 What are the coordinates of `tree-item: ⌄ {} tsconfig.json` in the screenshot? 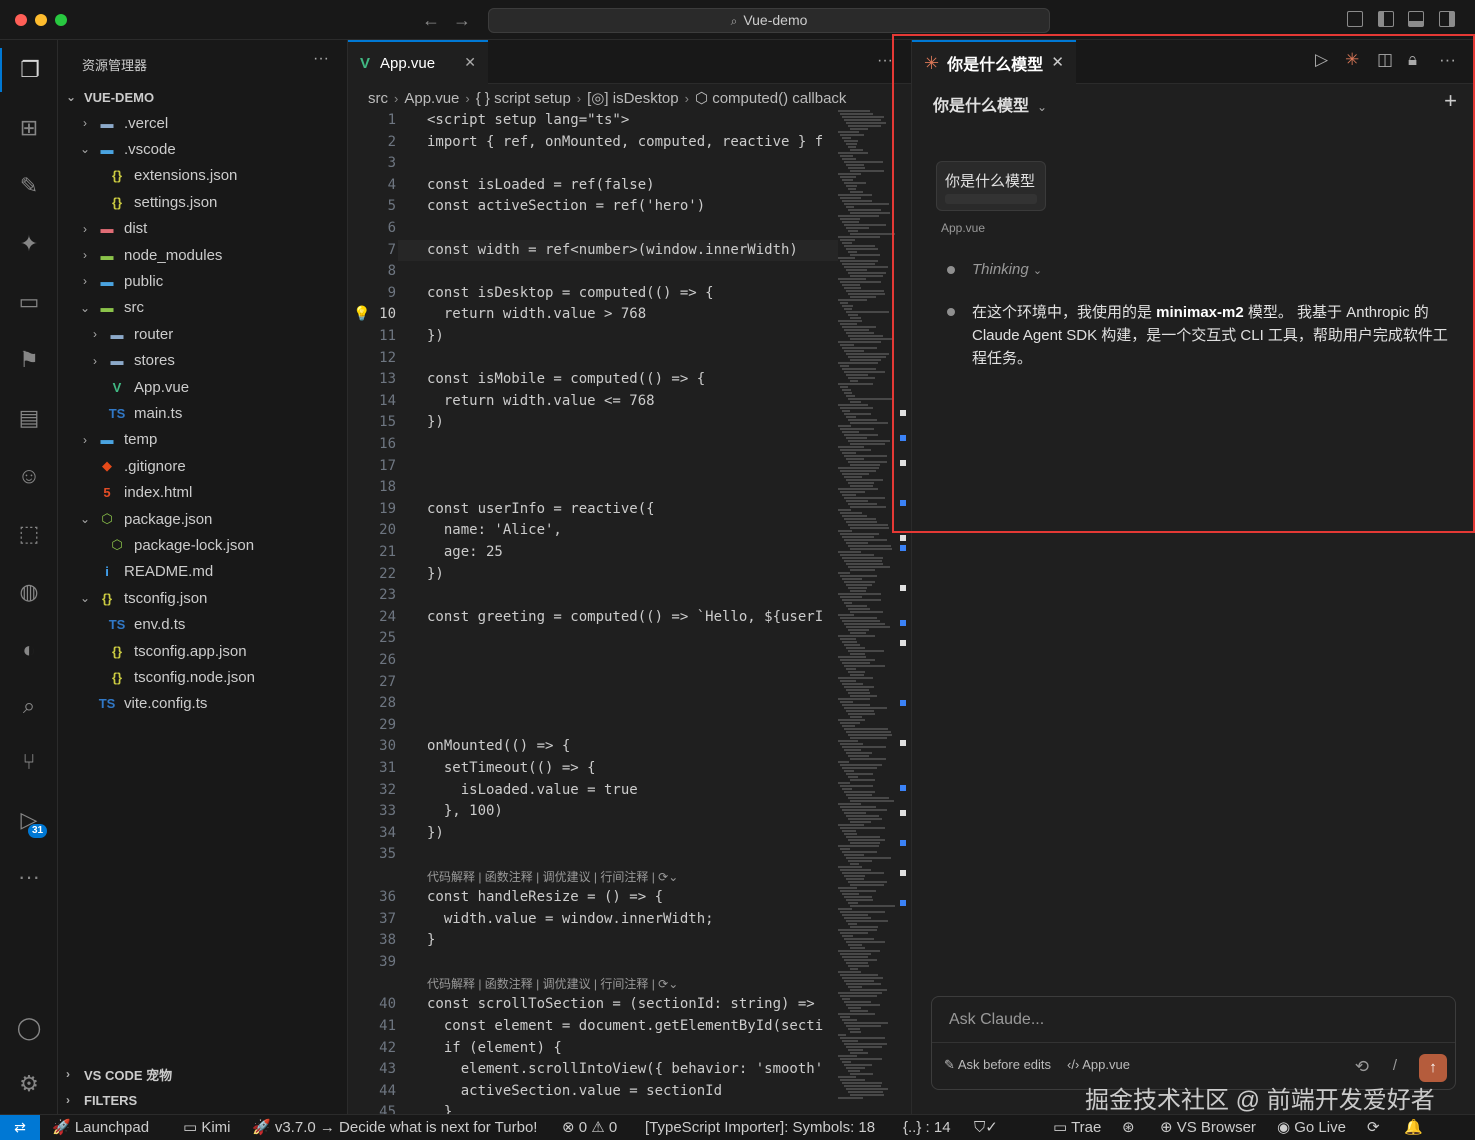 It's located at (203, 598).